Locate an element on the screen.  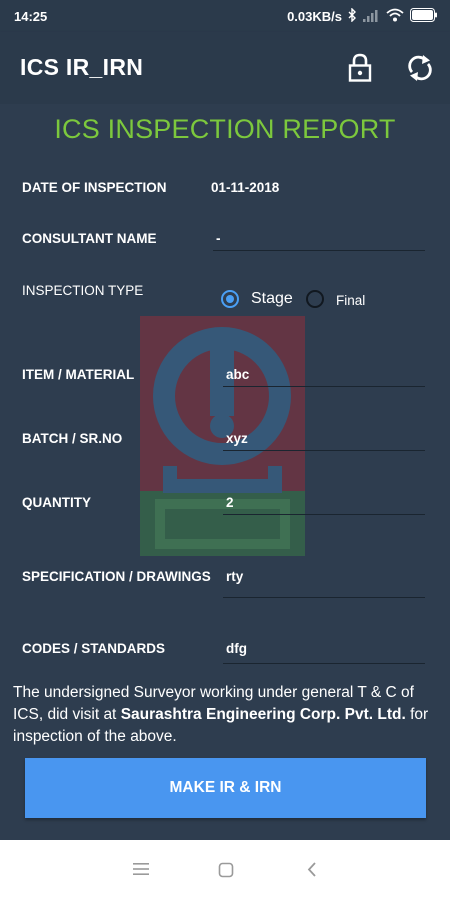
codes-field: dfg is located at coordinates (236, 648).